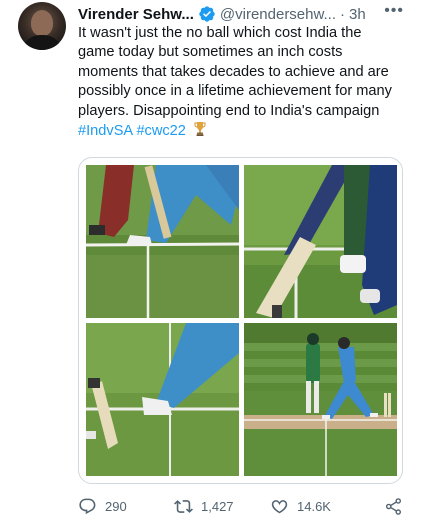  Describe the element at coordinates (243, 506) in the screenshot. I see `tweet-actions: 290 1,427 14.6K` at that location.